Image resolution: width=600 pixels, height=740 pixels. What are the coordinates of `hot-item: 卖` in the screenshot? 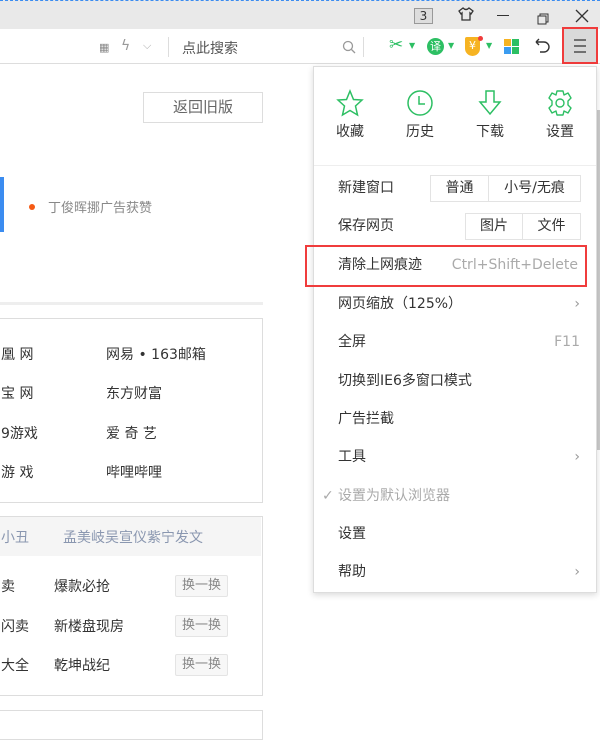 It's located at (8, 586).